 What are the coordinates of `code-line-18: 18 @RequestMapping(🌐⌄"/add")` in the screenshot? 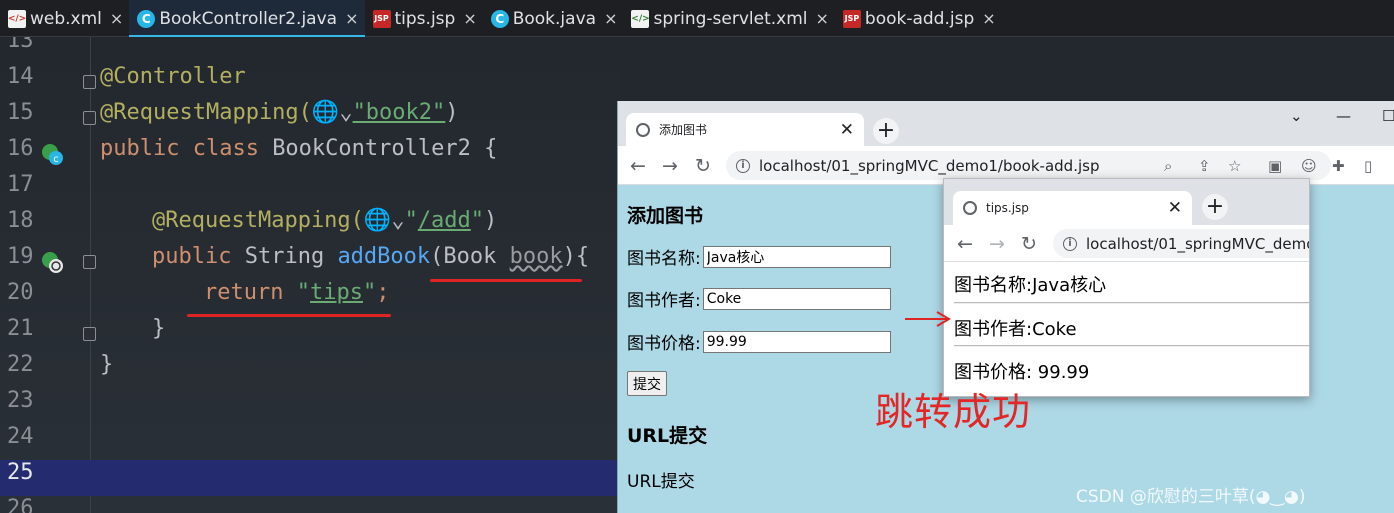 It's located at (310, 226).